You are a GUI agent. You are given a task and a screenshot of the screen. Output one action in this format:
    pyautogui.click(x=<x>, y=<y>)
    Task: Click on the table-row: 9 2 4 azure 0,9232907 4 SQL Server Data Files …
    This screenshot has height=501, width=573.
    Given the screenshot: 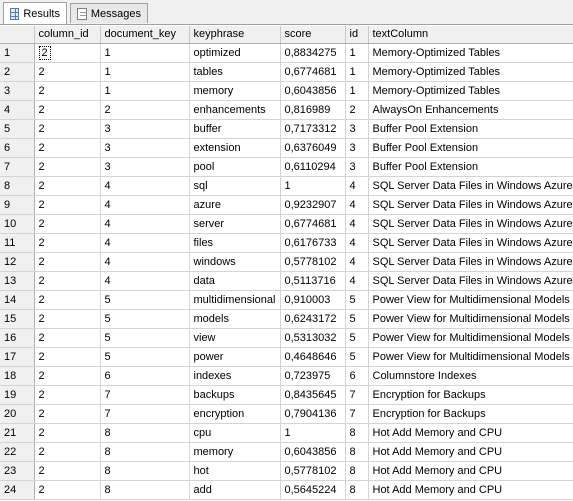 What is the action you would take?
    pyautogui.click(x=286, y=205)
    